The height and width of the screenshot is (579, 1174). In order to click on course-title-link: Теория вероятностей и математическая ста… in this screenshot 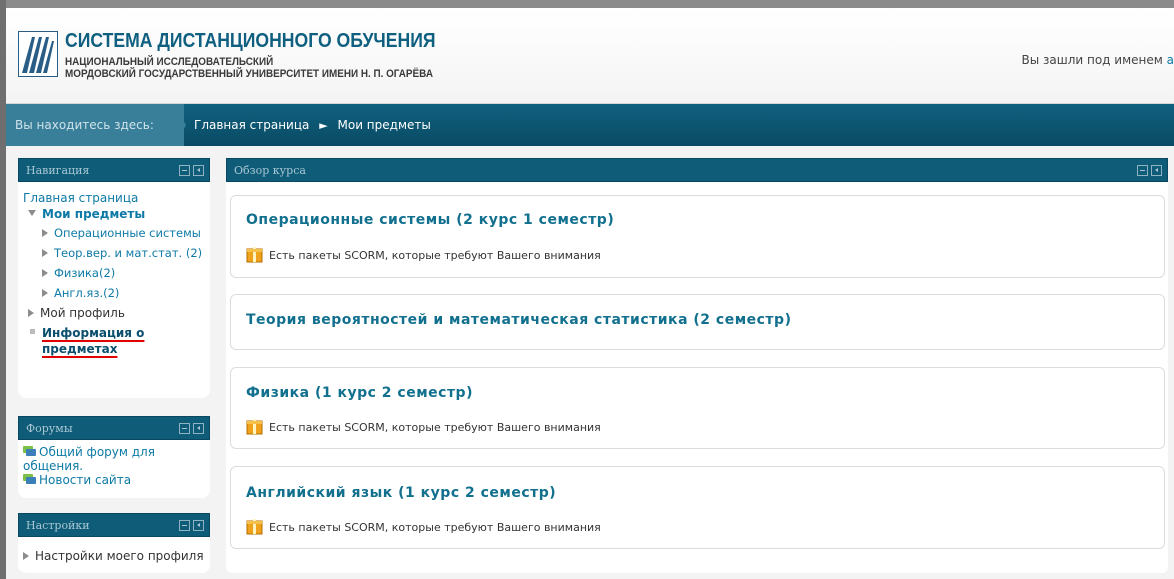, I will do `click(518, 320)`.